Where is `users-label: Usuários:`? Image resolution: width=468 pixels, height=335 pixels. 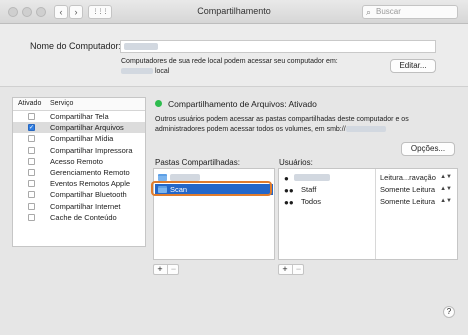 users-label: Usuários: is located at coordinates (296, 162).